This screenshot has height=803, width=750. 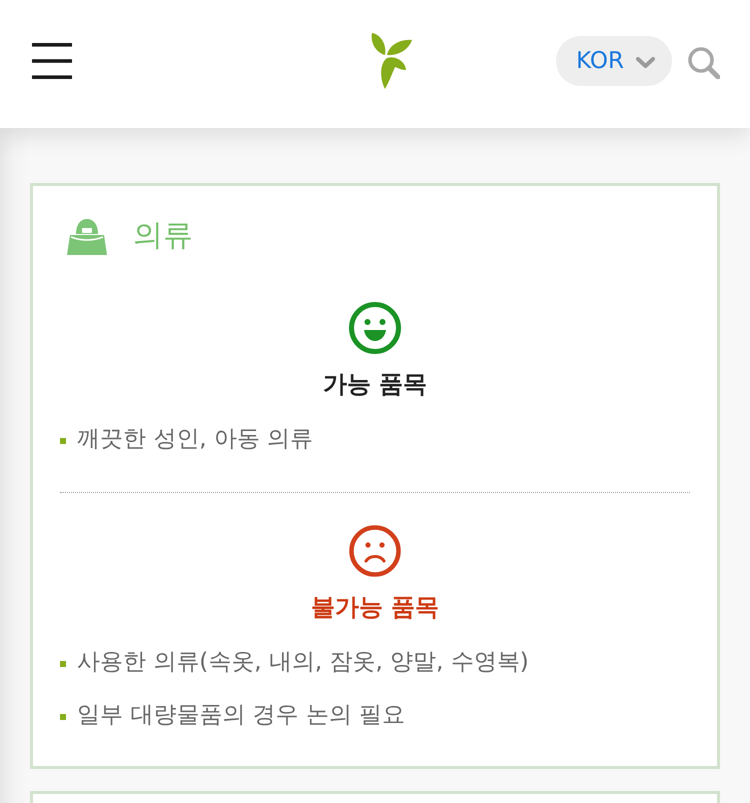 What do you see at coordinates (195, 439) in the screenshot?
I see `list-item-text: 깨끗한 성인, 아동 의류` at bounding box center [195, 439].